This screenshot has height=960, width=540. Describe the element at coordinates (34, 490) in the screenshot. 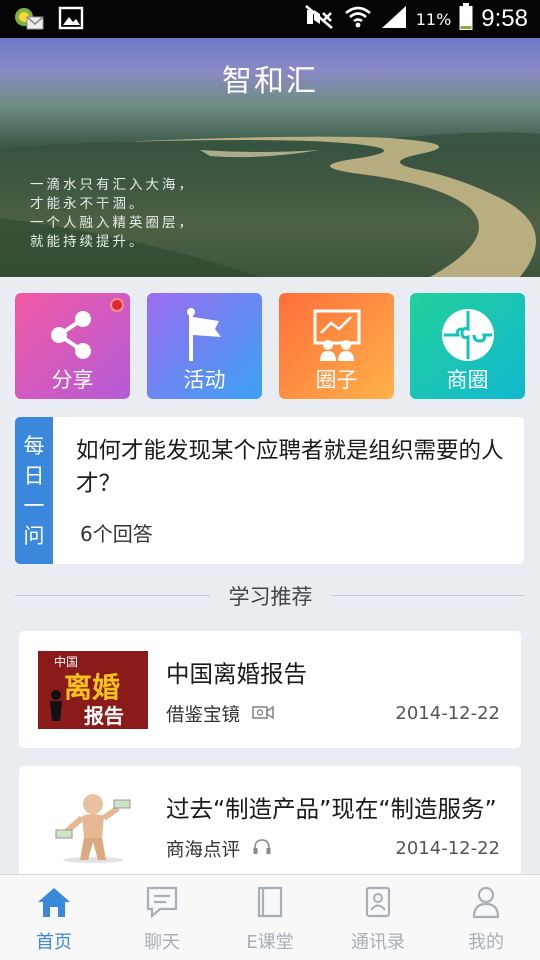

I see `daily-question-tag: 每 日 一 问` at that location.